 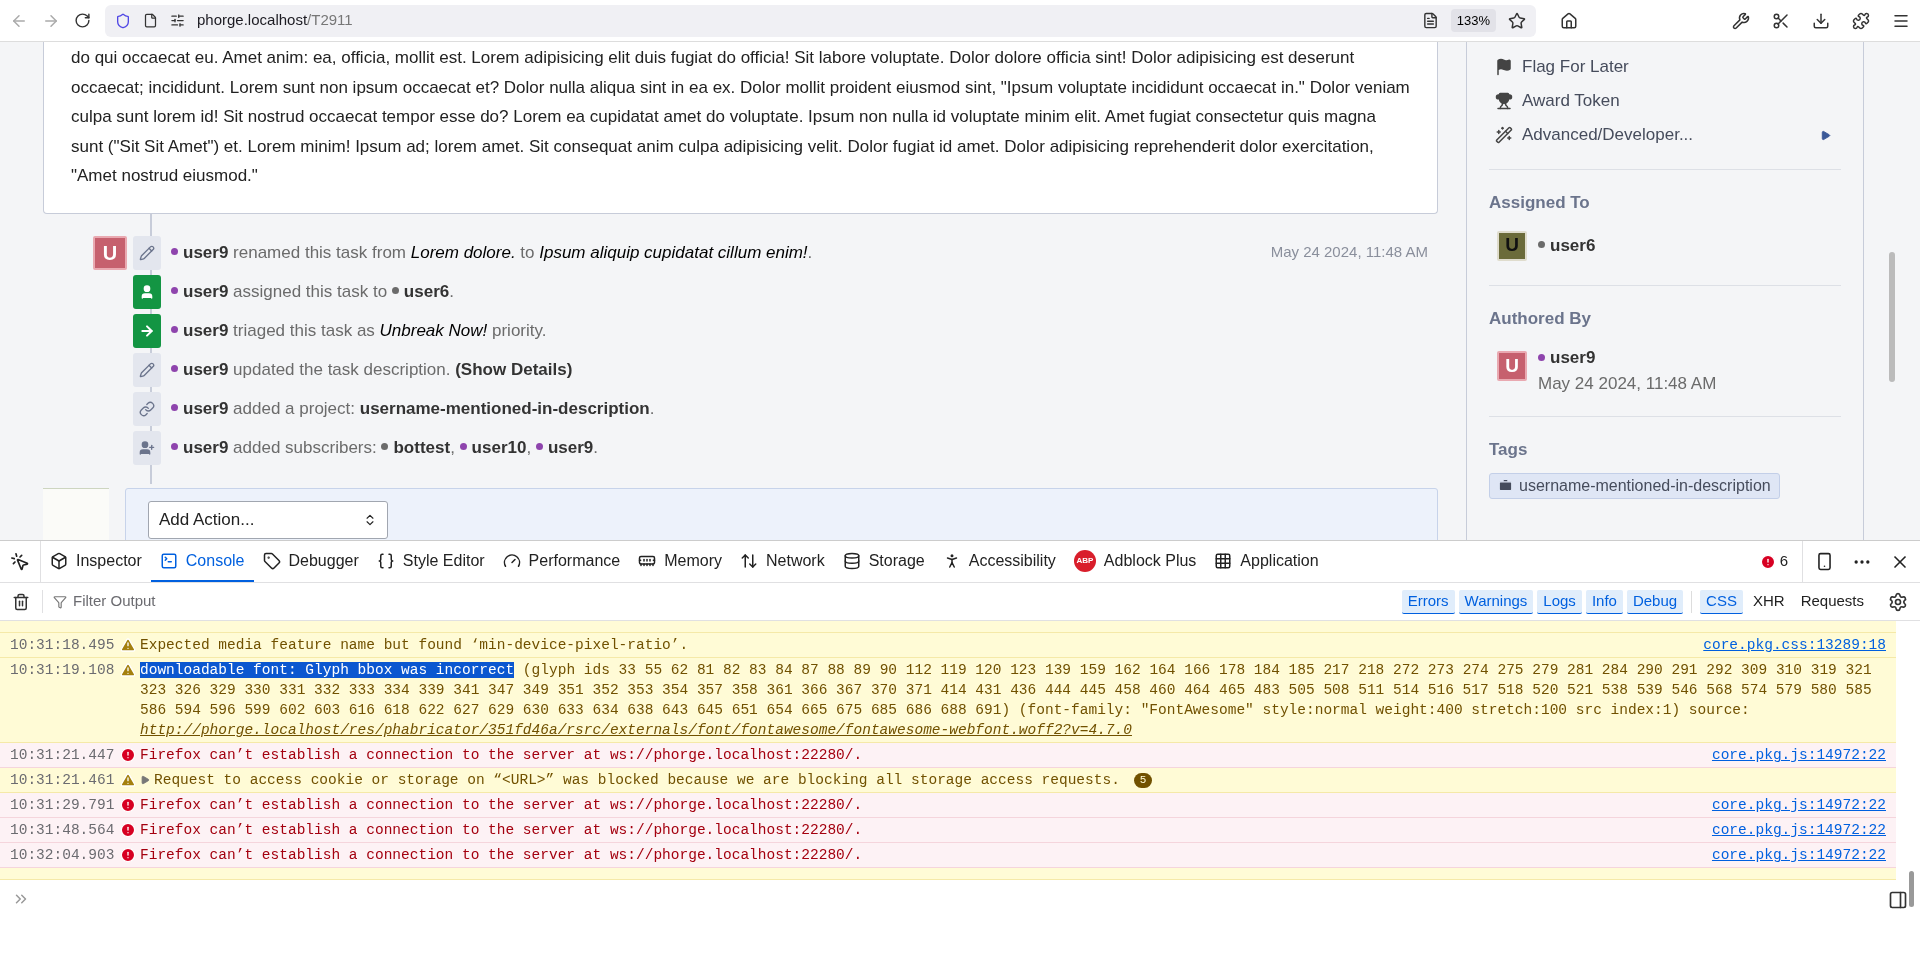 I want to click on authored-date: May 24 2024, 11:48 AM, so click(x=1627, y=383).